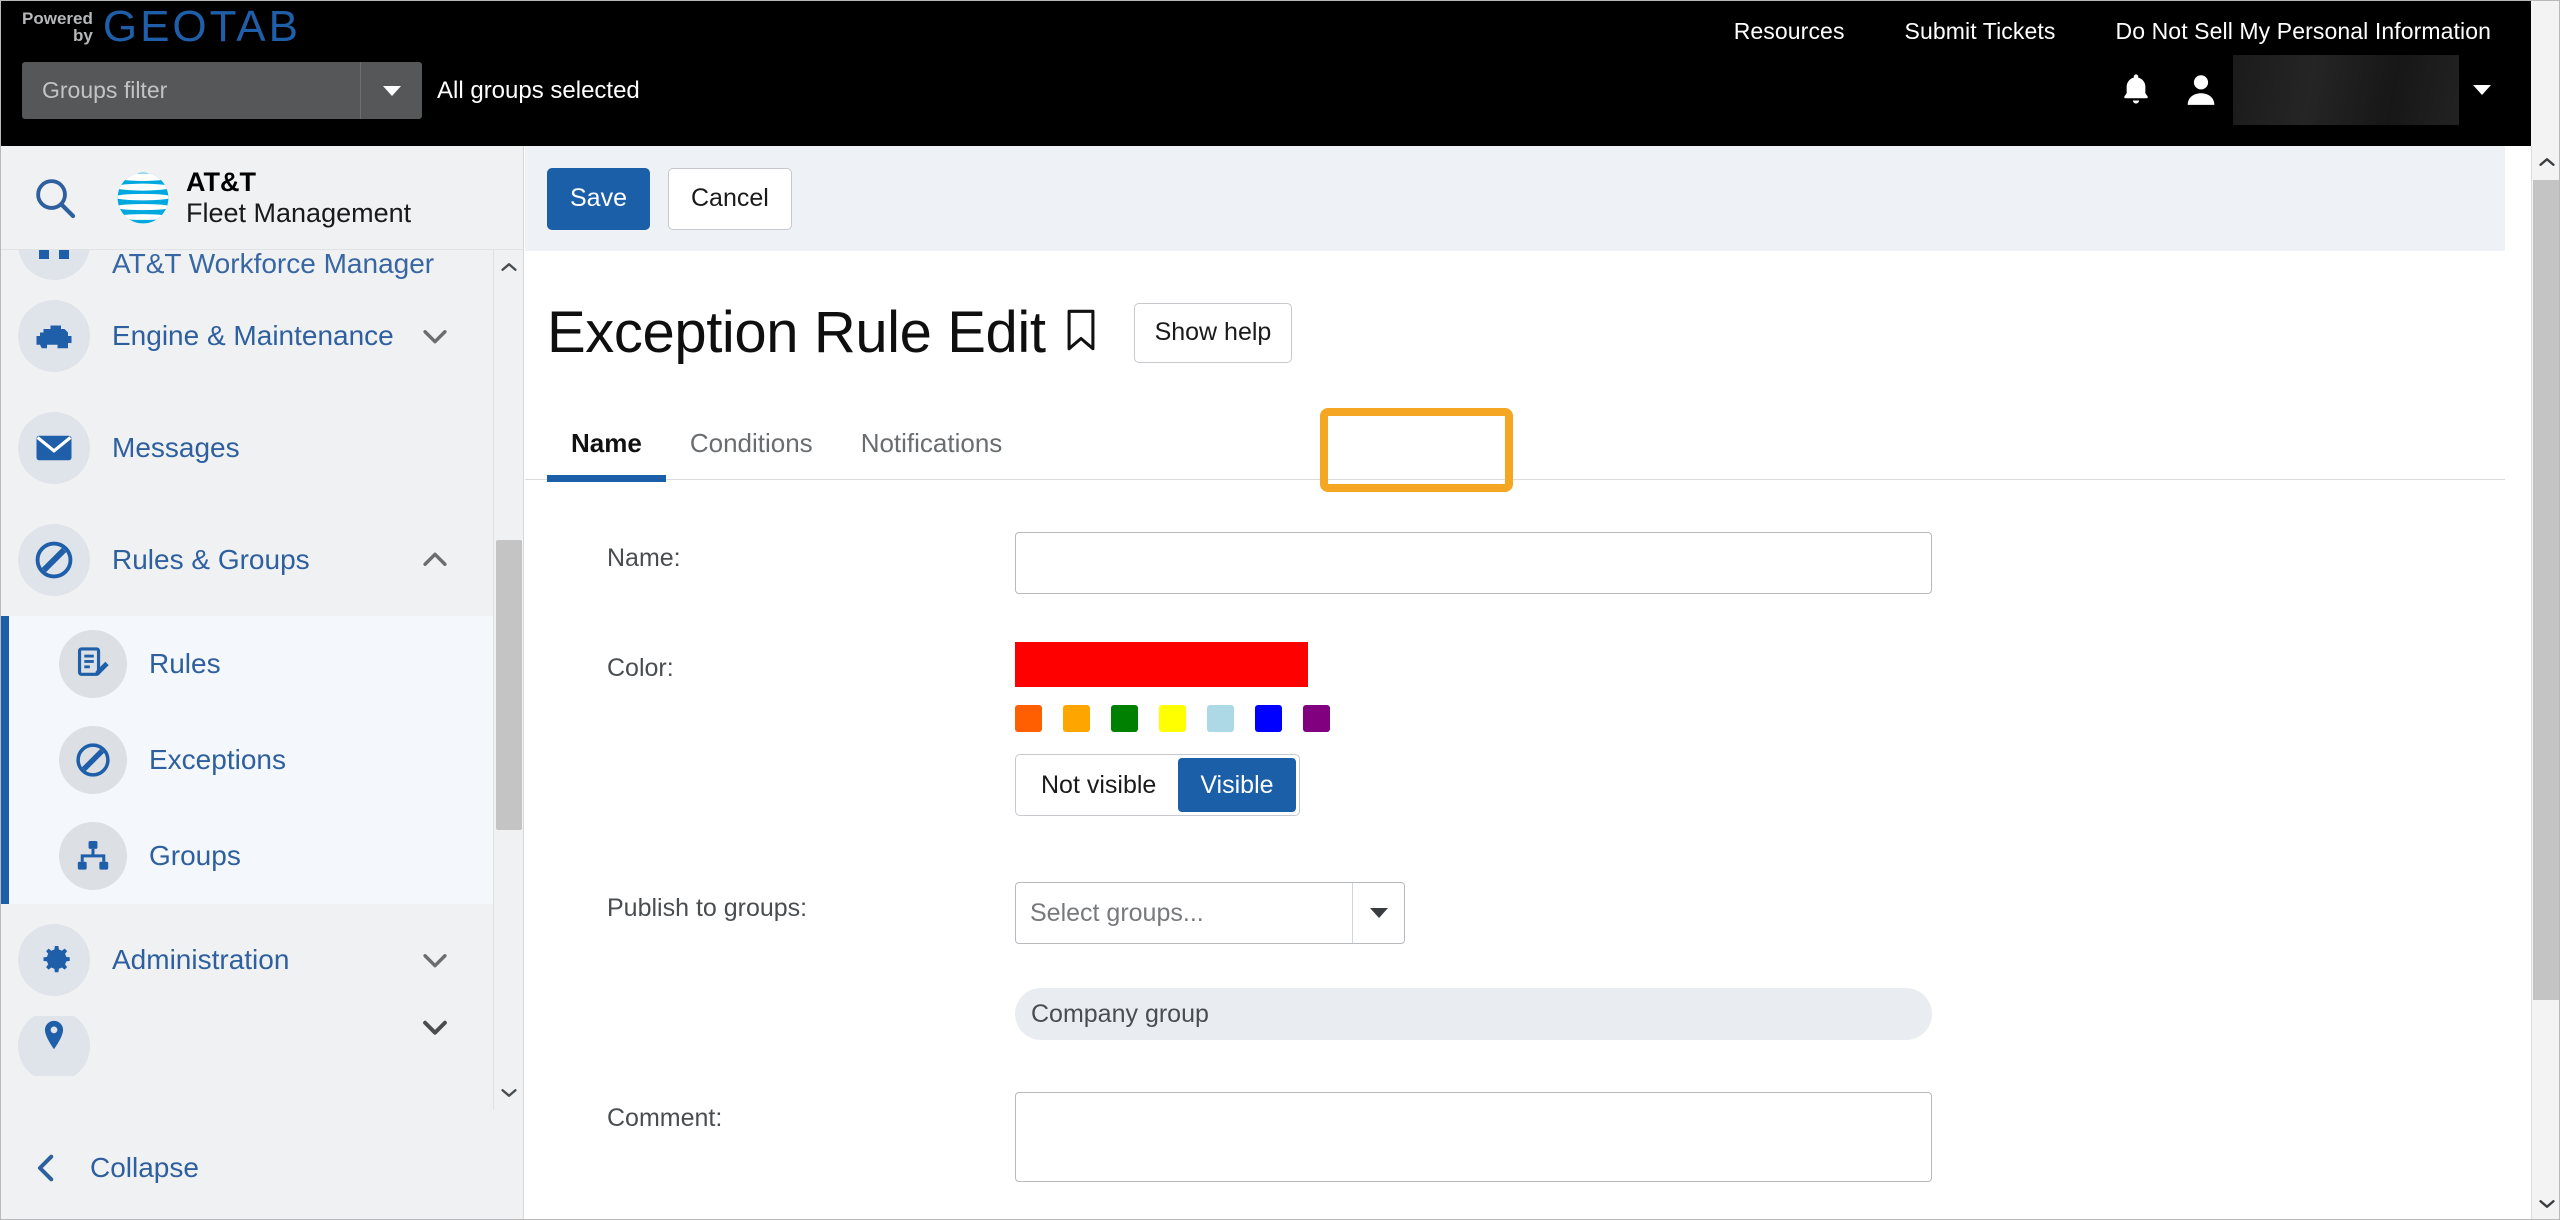 The width and height of the screenshot is (2560, 1220). I want to click on bookmark-button, so click(1081, 332).